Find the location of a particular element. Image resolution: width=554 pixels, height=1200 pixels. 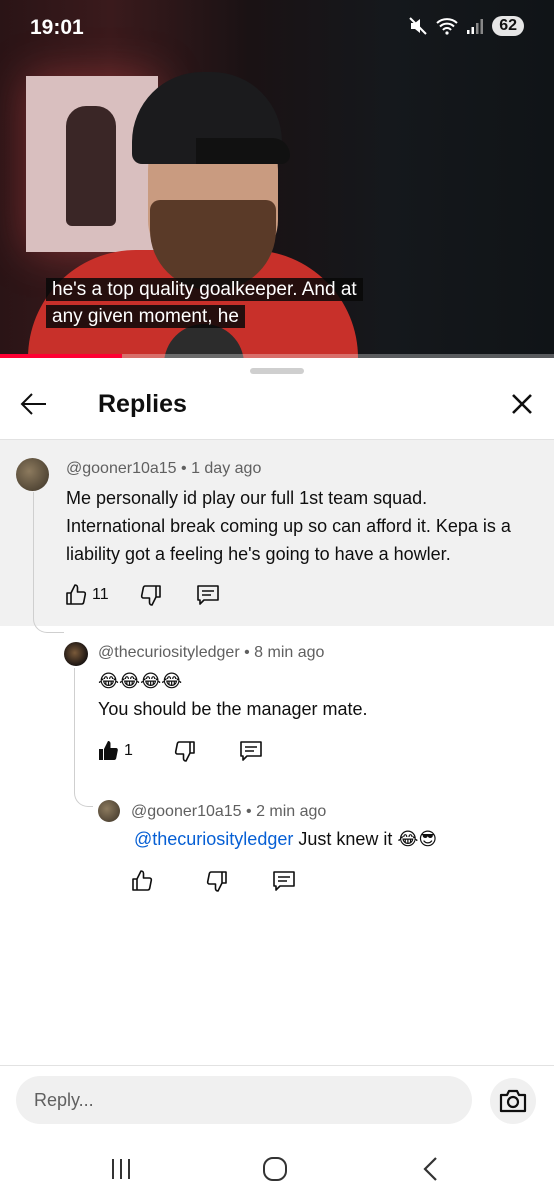

home-icon is located at coordinates (275, 1169).